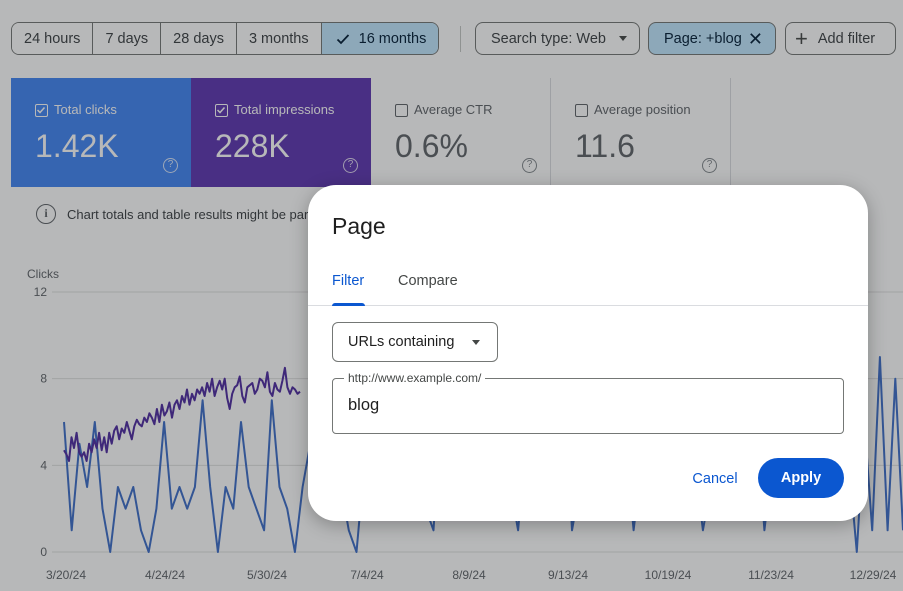 Image resolution: width=903 pixels, height=591 pixels. What do you see at coordinates (588, 405) in the screenshot?
I see `url-filter-input` at bounding box center [588, 405].